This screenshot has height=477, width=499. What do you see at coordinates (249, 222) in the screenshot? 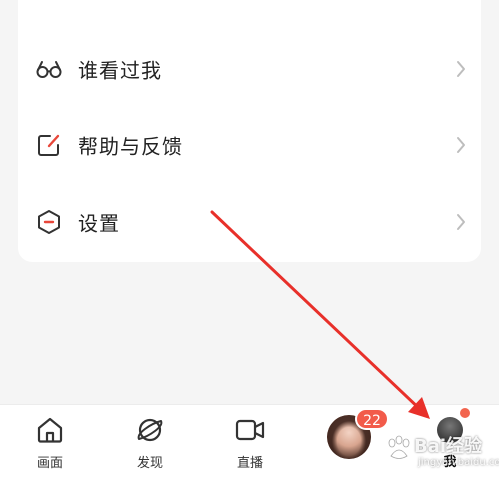
I see `menu-item-settings: 设置` at bounding box center [249, 222].